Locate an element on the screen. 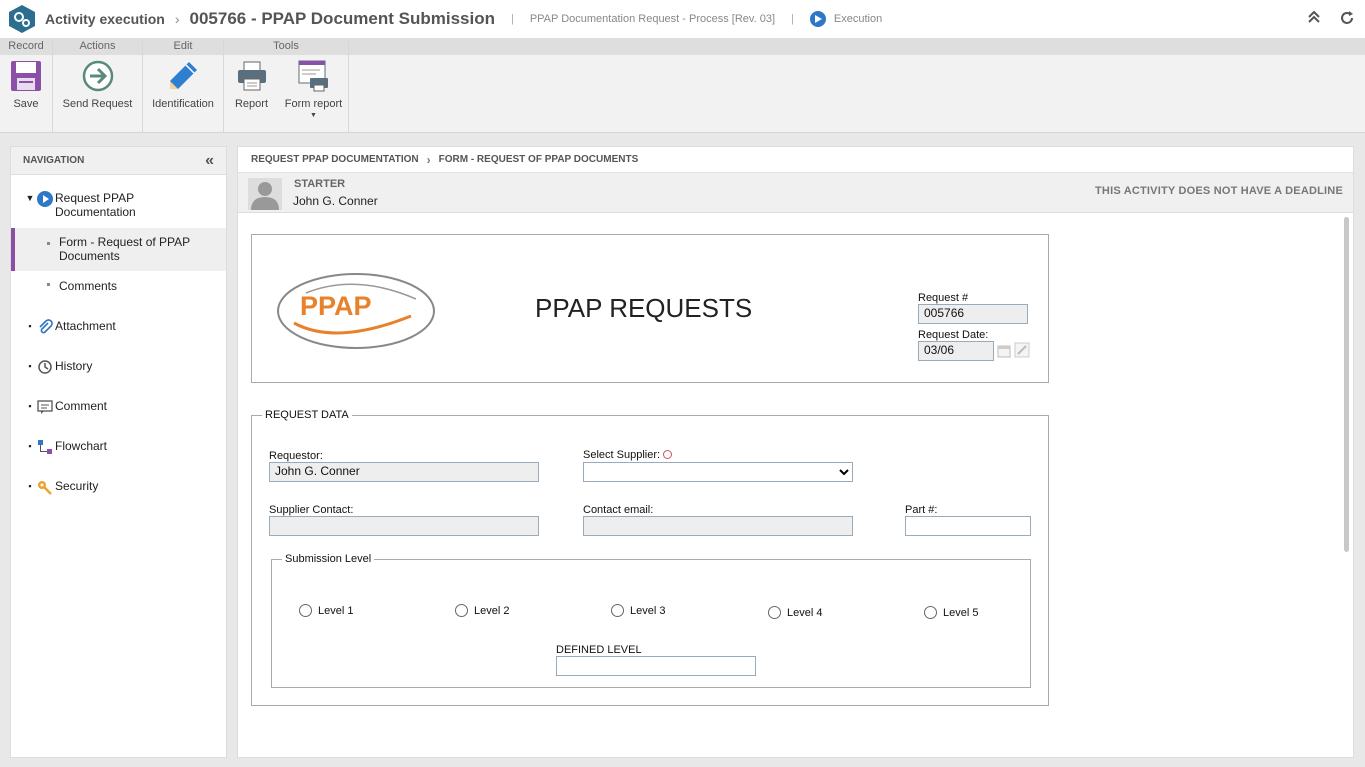  nav-item-label: Flowchart is located at coordinates (81, 446).